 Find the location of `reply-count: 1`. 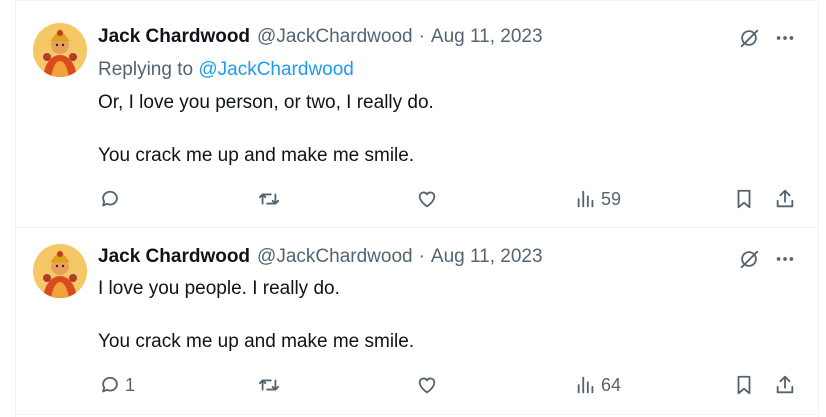

reply-count: 1 is located at coordinates (130, 384).